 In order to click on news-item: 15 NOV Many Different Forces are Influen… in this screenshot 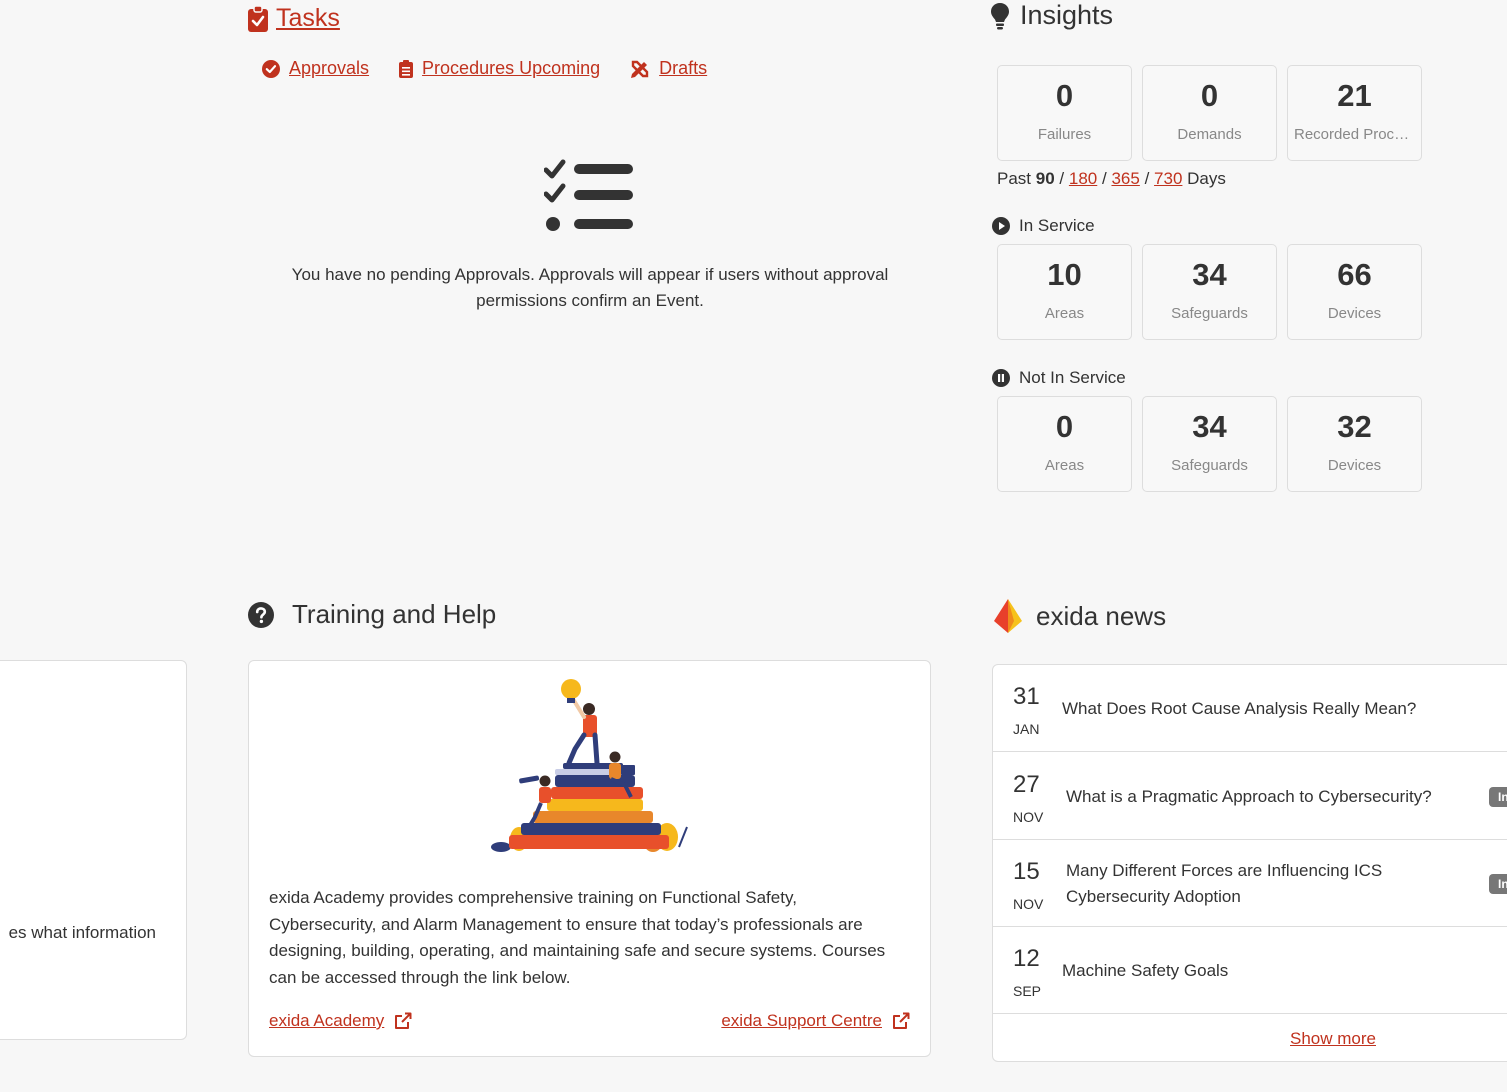, I will do `click(1250, 883)`.